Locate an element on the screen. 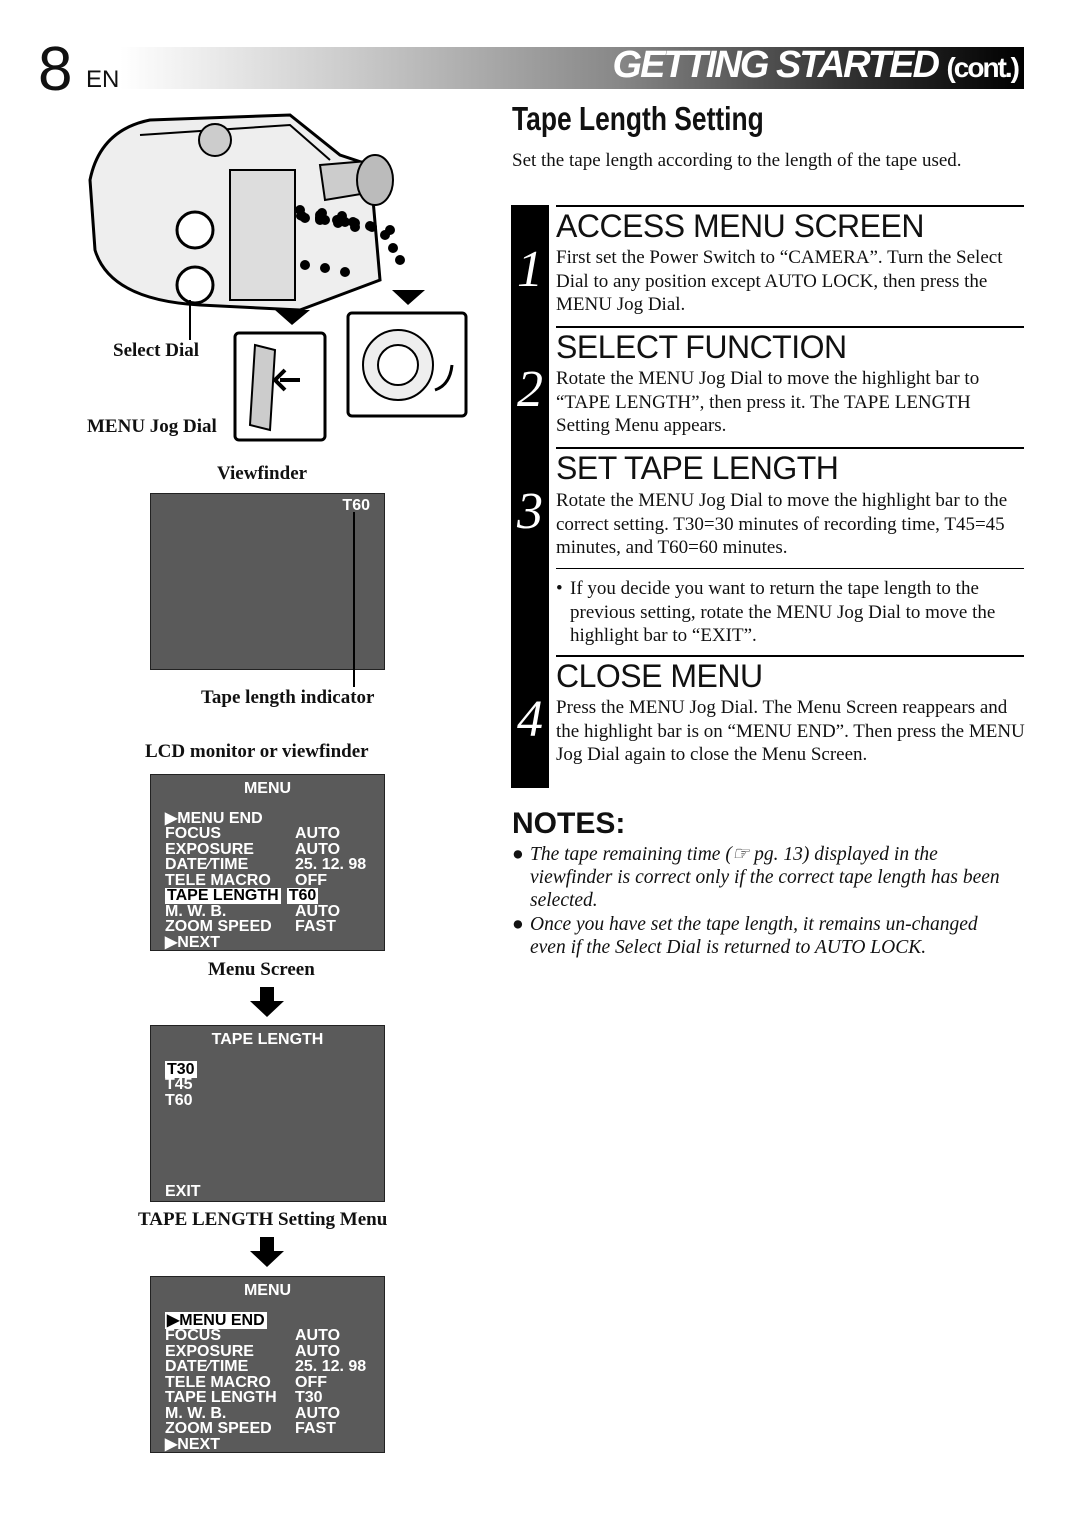 This screenshot has height=1533, width=1080. section-title: GETTING STARTED (cont.) is located at coordinates (816, 65).